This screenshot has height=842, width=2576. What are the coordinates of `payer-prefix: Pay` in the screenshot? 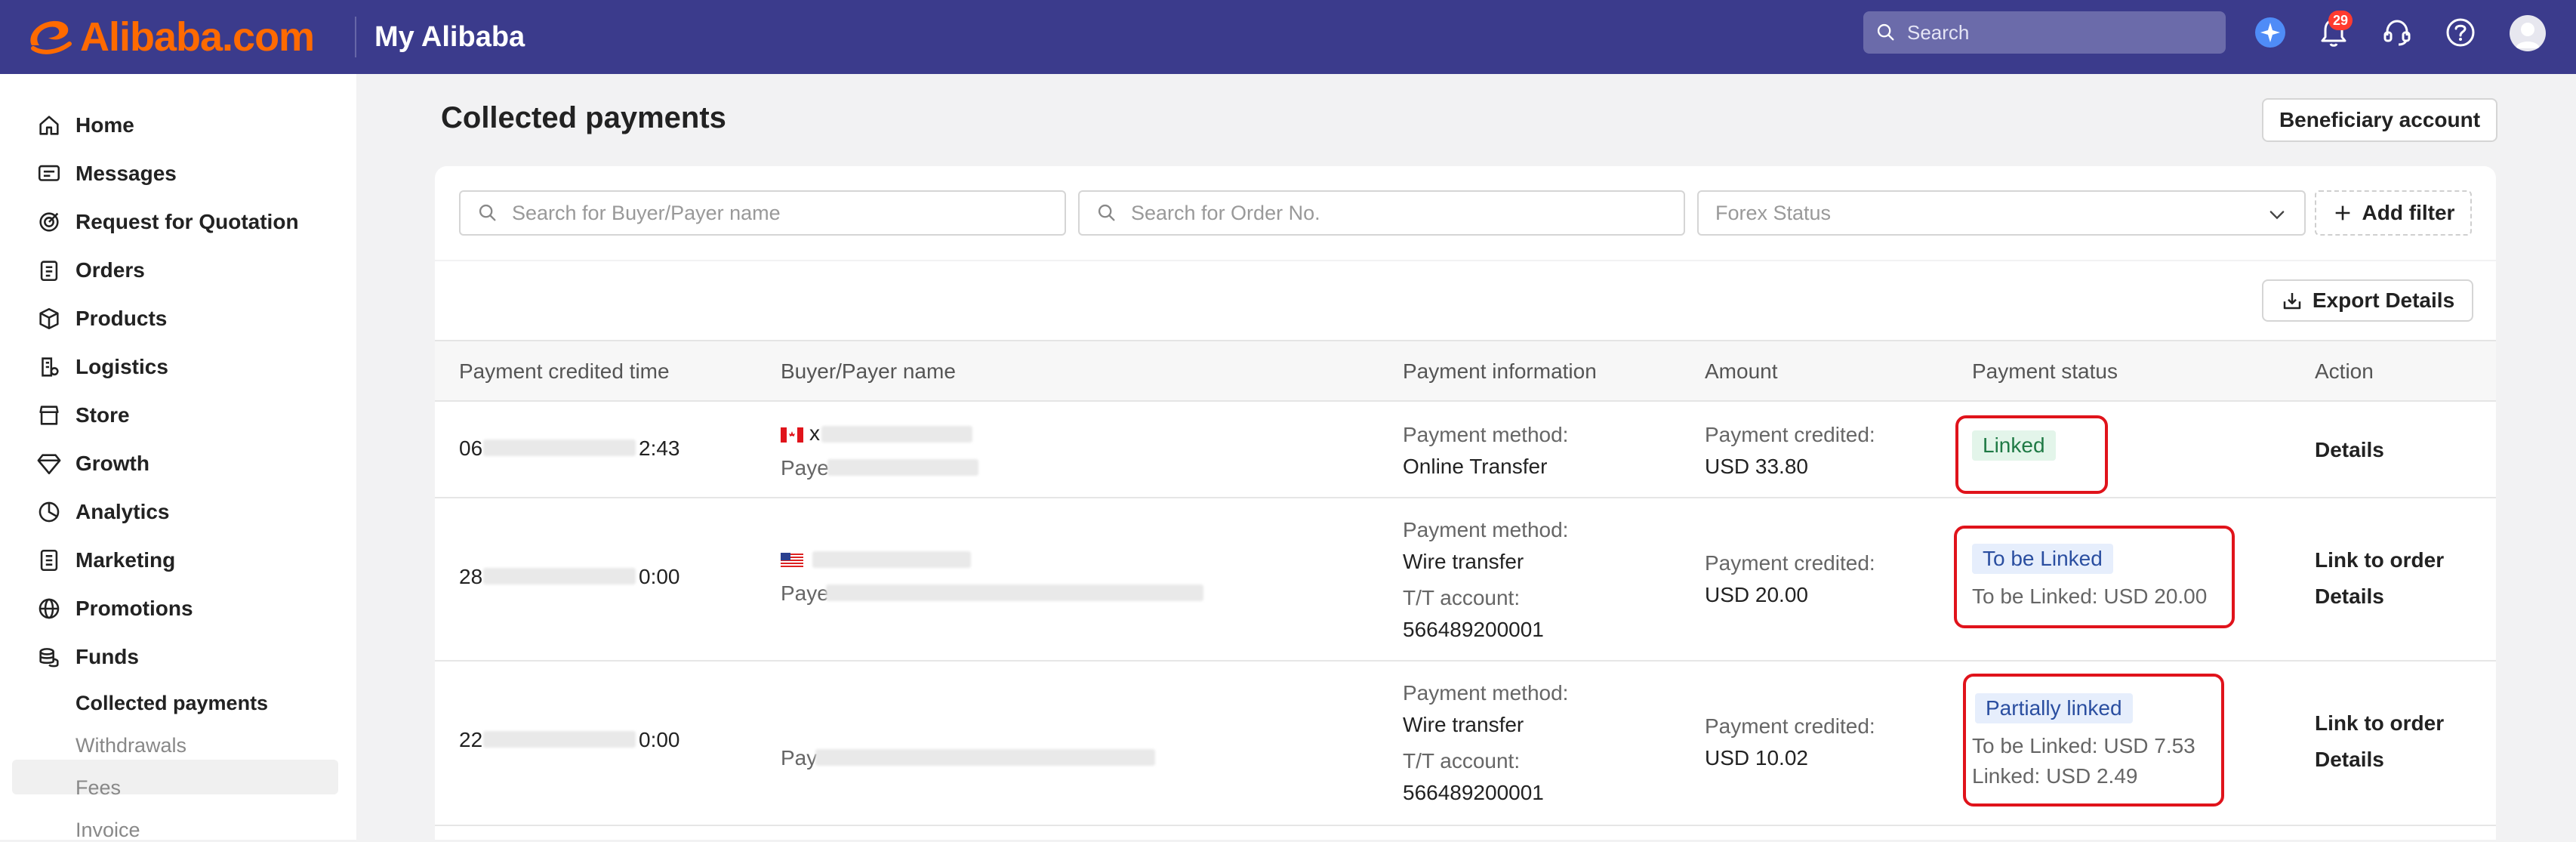 It's located at (799, 758).